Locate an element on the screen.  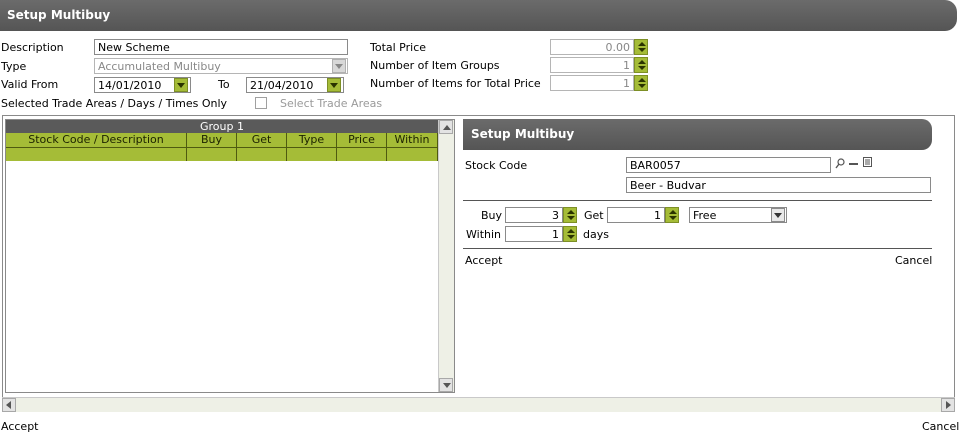
magnifier-icon is located at coordinates (840, 163).